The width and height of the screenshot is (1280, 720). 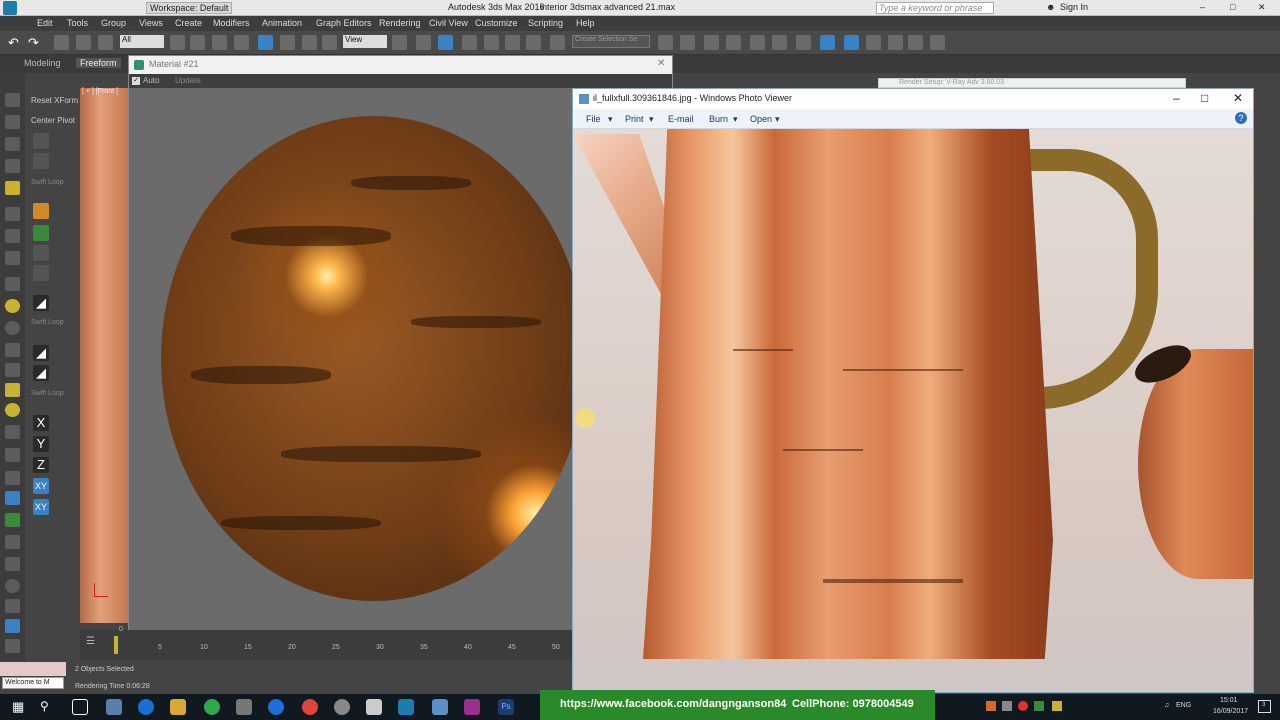 I want to click on timeline-config-icon: ☰, so click(x=92, y=642).